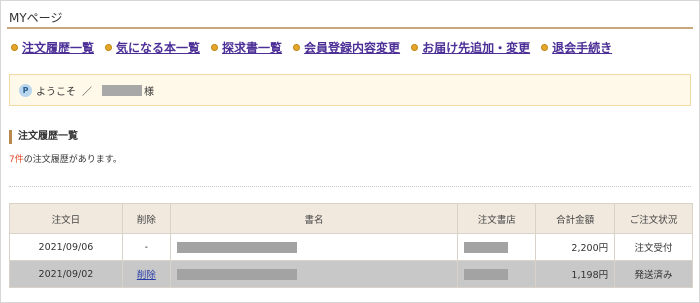  Describe the element at coordinates (582, 48) in the screenshot. I see `nav-label: 退会手続き` at that location.